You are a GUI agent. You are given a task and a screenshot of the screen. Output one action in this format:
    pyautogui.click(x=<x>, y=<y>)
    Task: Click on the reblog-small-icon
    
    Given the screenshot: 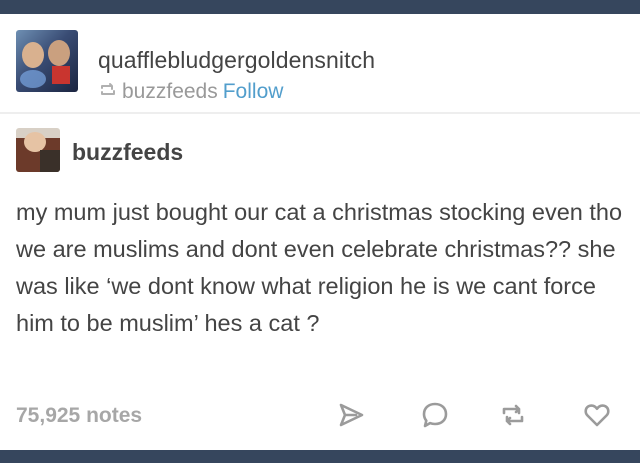 What is the action you would take?
    pyautogui.click(x=108, y=93)
    